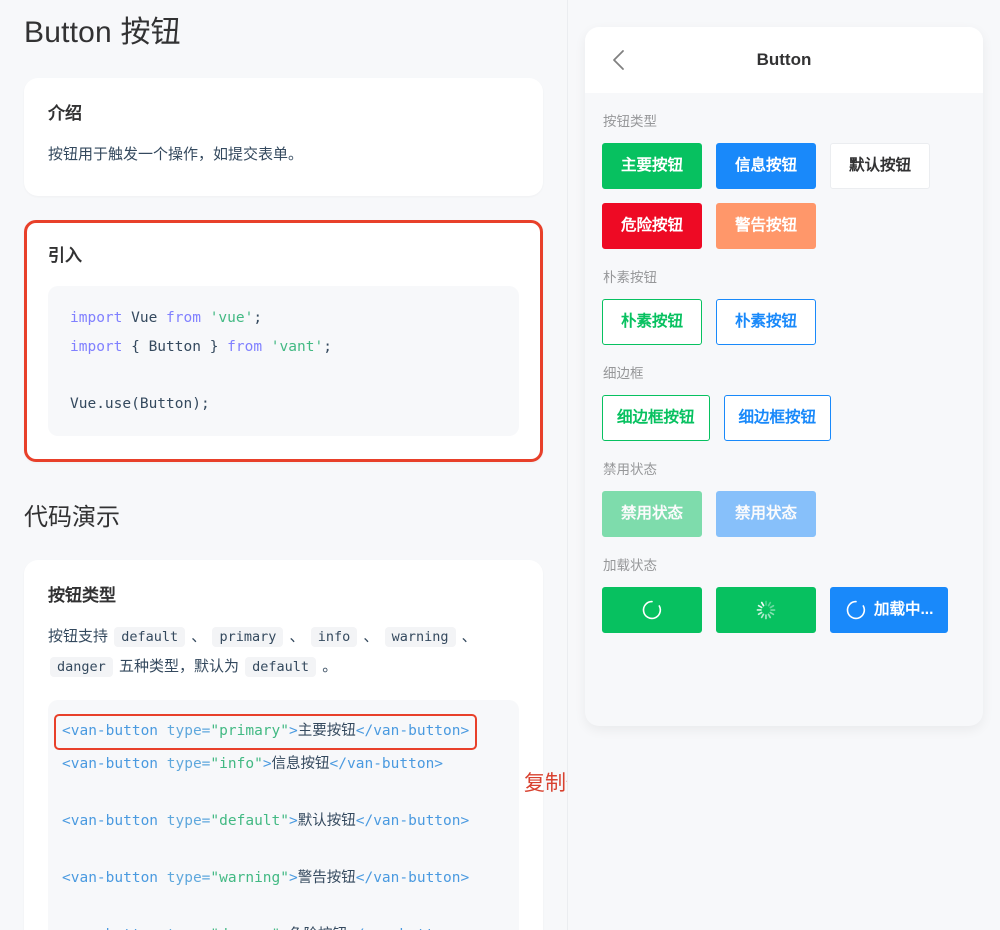 The image size is (1000, 930). I want to click on code-line-2: import { Button } from 'vant';, so click(283, 347).